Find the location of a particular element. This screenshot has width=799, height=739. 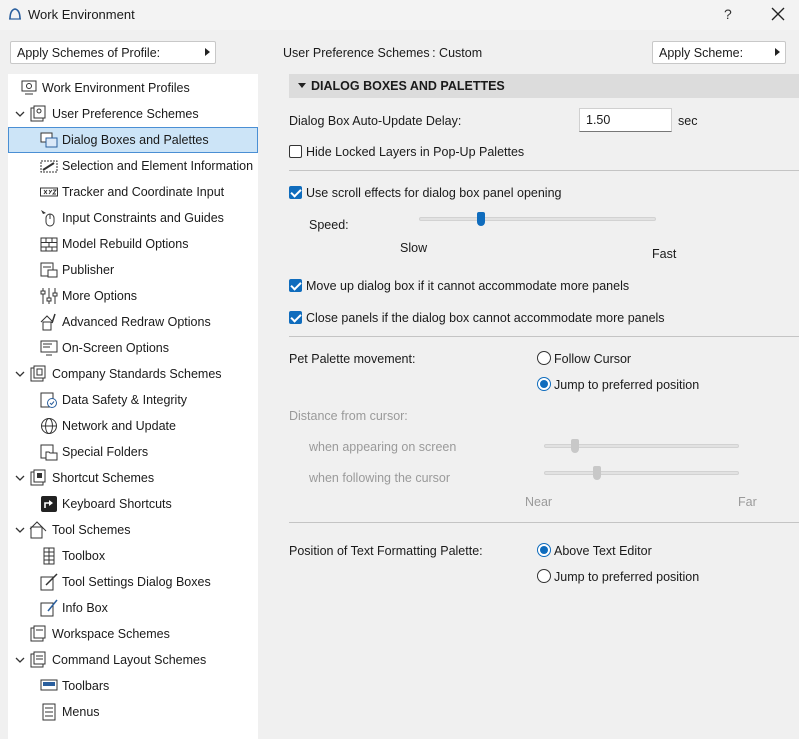

tree-item-publisher: Publisher is located at coordinates (133, 270).